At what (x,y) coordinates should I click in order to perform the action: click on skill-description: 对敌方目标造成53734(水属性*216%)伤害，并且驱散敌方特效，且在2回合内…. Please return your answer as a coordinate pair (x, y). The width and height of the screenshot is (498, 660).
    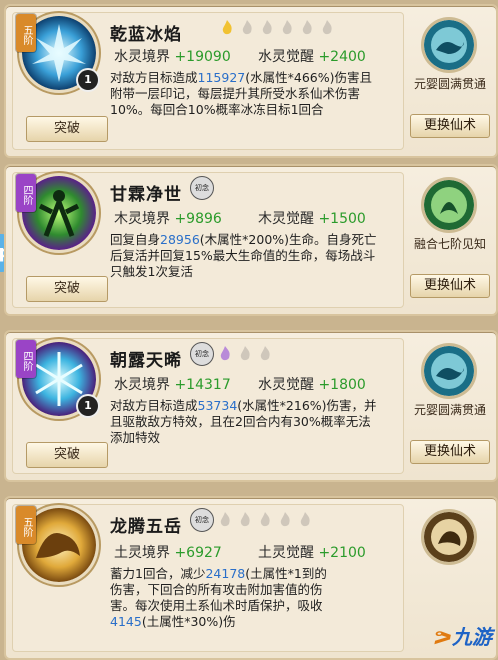
    Looking at the image, I should click on (243, 421).